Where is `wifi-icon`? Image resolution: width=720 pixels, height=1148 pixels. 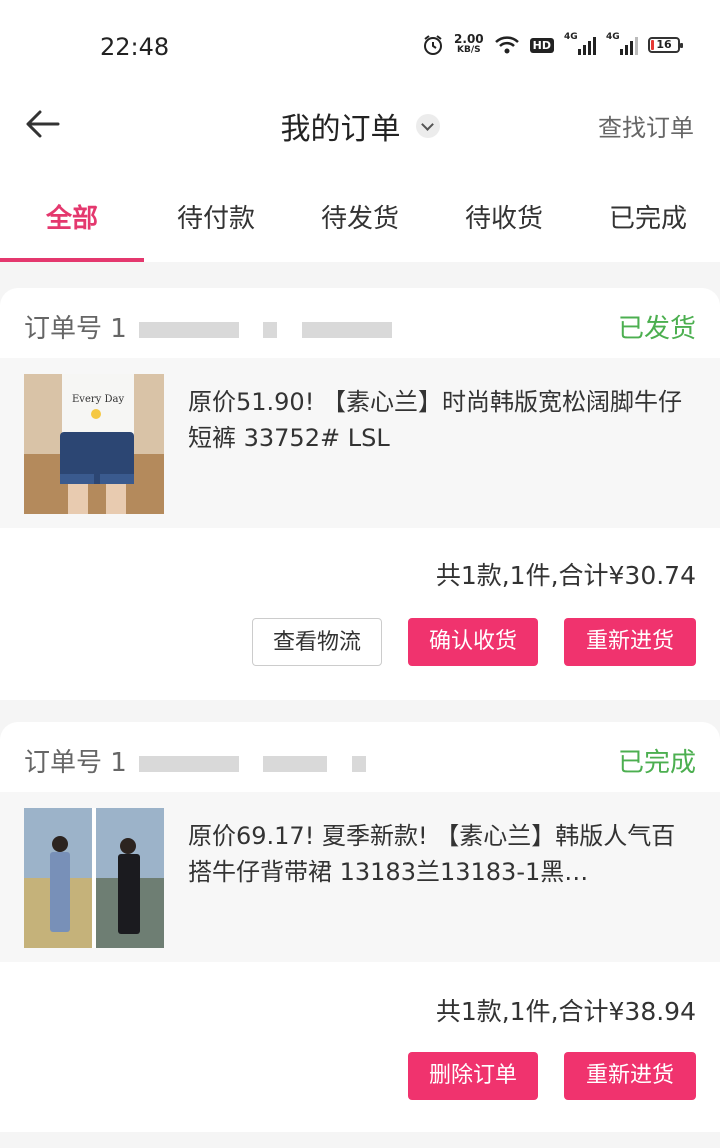
wifi-icon is located at coordinates (506, 45).